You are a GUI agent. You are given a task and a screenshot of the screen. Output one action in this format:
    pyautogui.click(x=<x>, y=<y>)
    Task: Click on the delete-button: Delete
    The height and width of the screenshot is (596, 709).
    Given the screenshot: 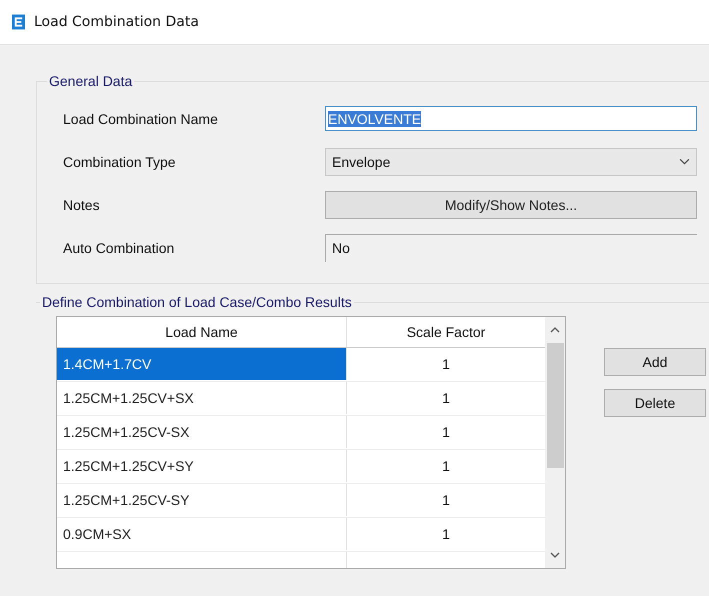 What is the action you would take?
    pyautogui.click(x=655, y=403)
    